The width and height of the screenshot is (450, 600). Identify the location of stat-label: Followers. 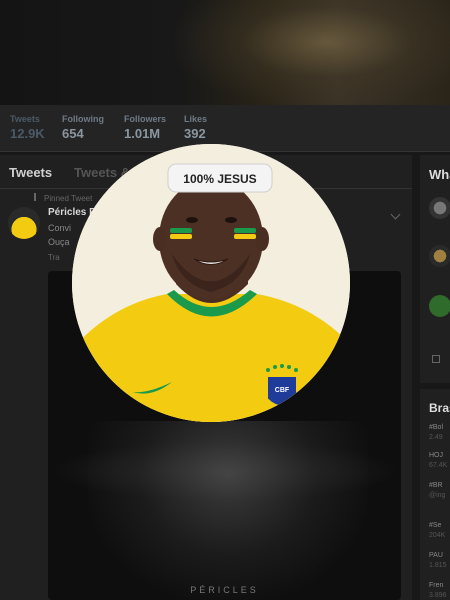
(145, 119).